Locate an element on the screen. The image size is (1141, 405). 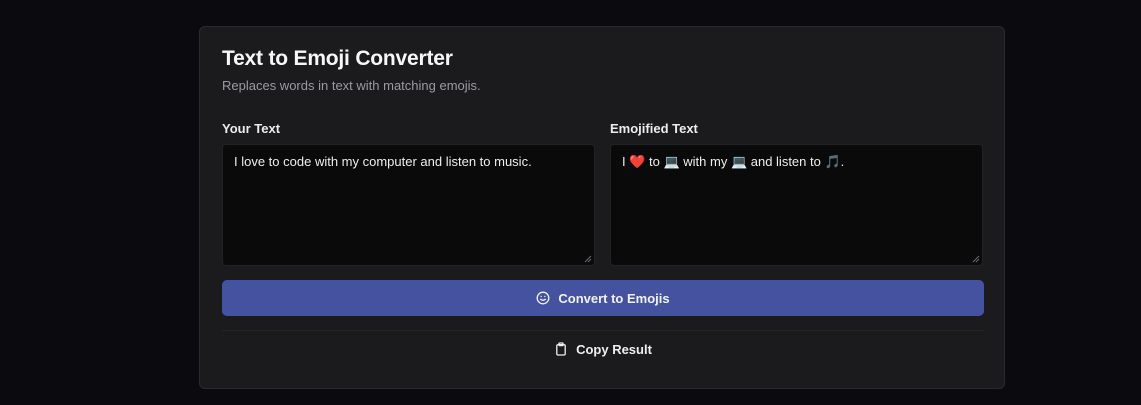
output-textarea: I ❤️ to 💻 with my 💻 and listen to 🎵. is located at coordinates (796, 205).